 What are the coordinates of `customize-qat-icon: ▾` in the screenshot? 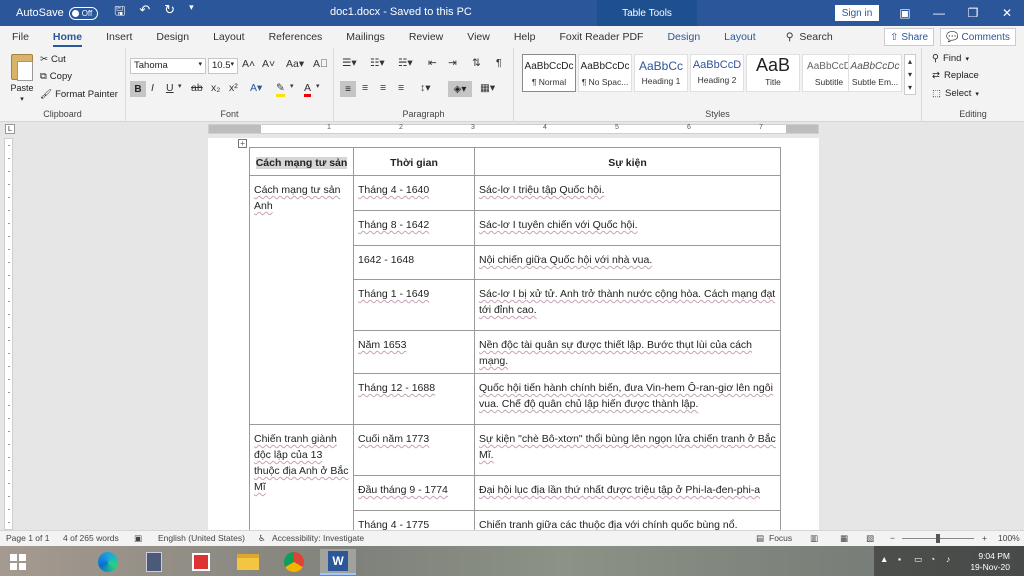 It's located at (191, 13).